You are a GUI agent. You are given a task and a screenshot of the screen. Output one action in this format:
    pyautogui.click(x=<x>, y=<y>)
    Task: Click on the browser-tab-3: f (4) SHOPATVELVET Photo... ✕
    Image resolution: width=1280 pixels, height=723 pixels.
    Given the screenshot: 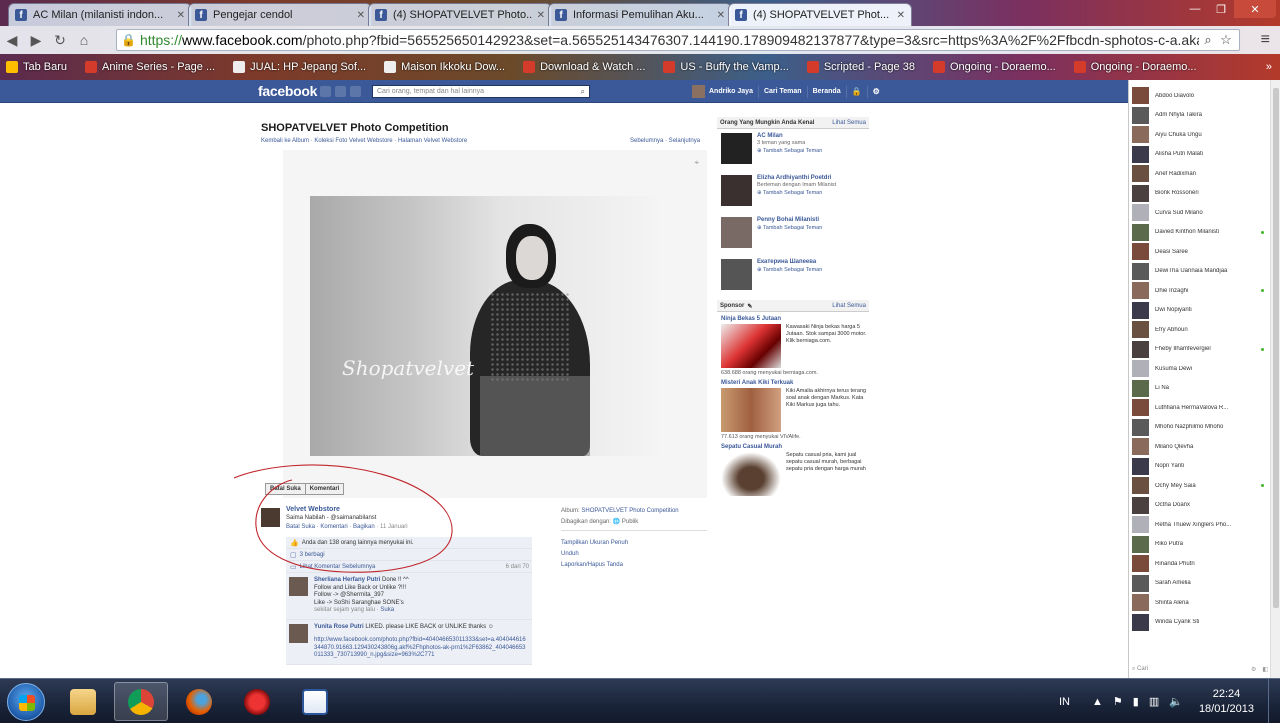 What is the action you would take?
    pyautogui.click(x=460, y=14)
    